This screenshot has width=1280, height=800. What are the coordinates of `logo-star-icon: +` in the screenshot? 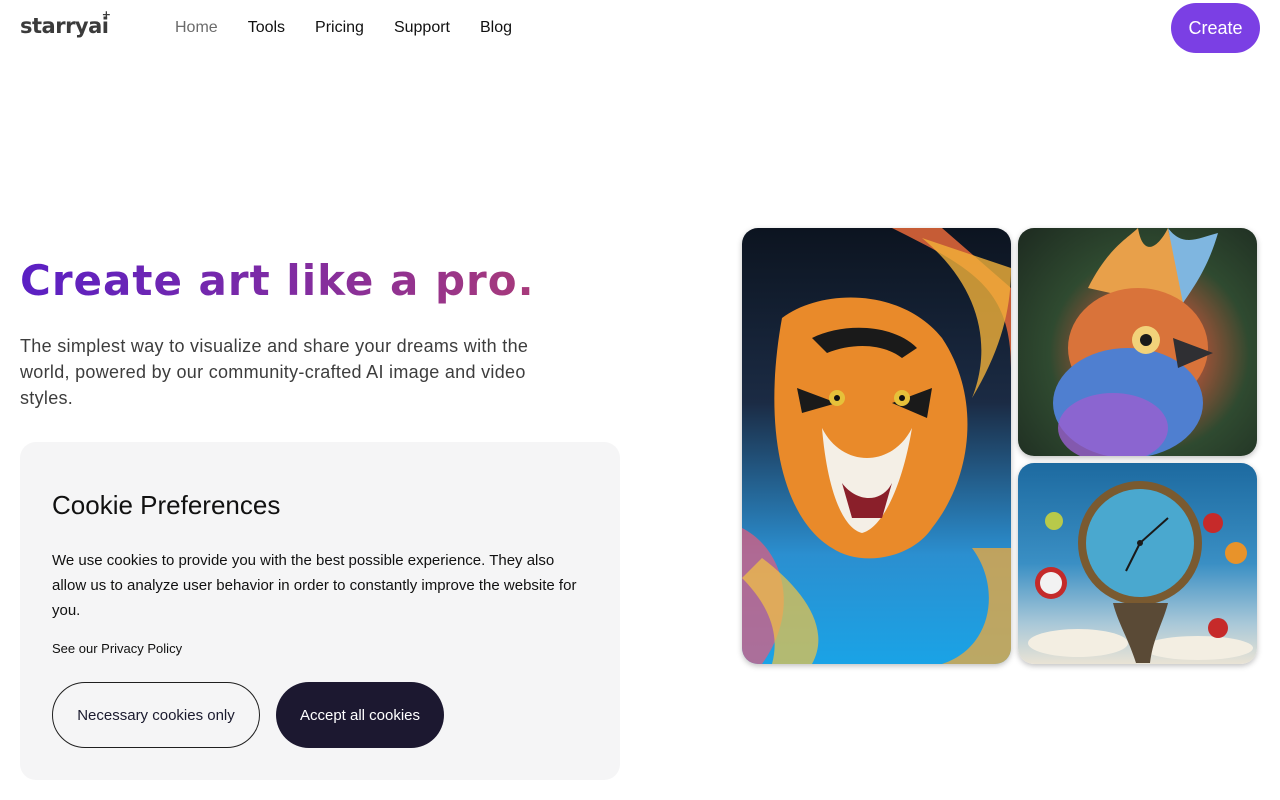 It's located at (106, 14).